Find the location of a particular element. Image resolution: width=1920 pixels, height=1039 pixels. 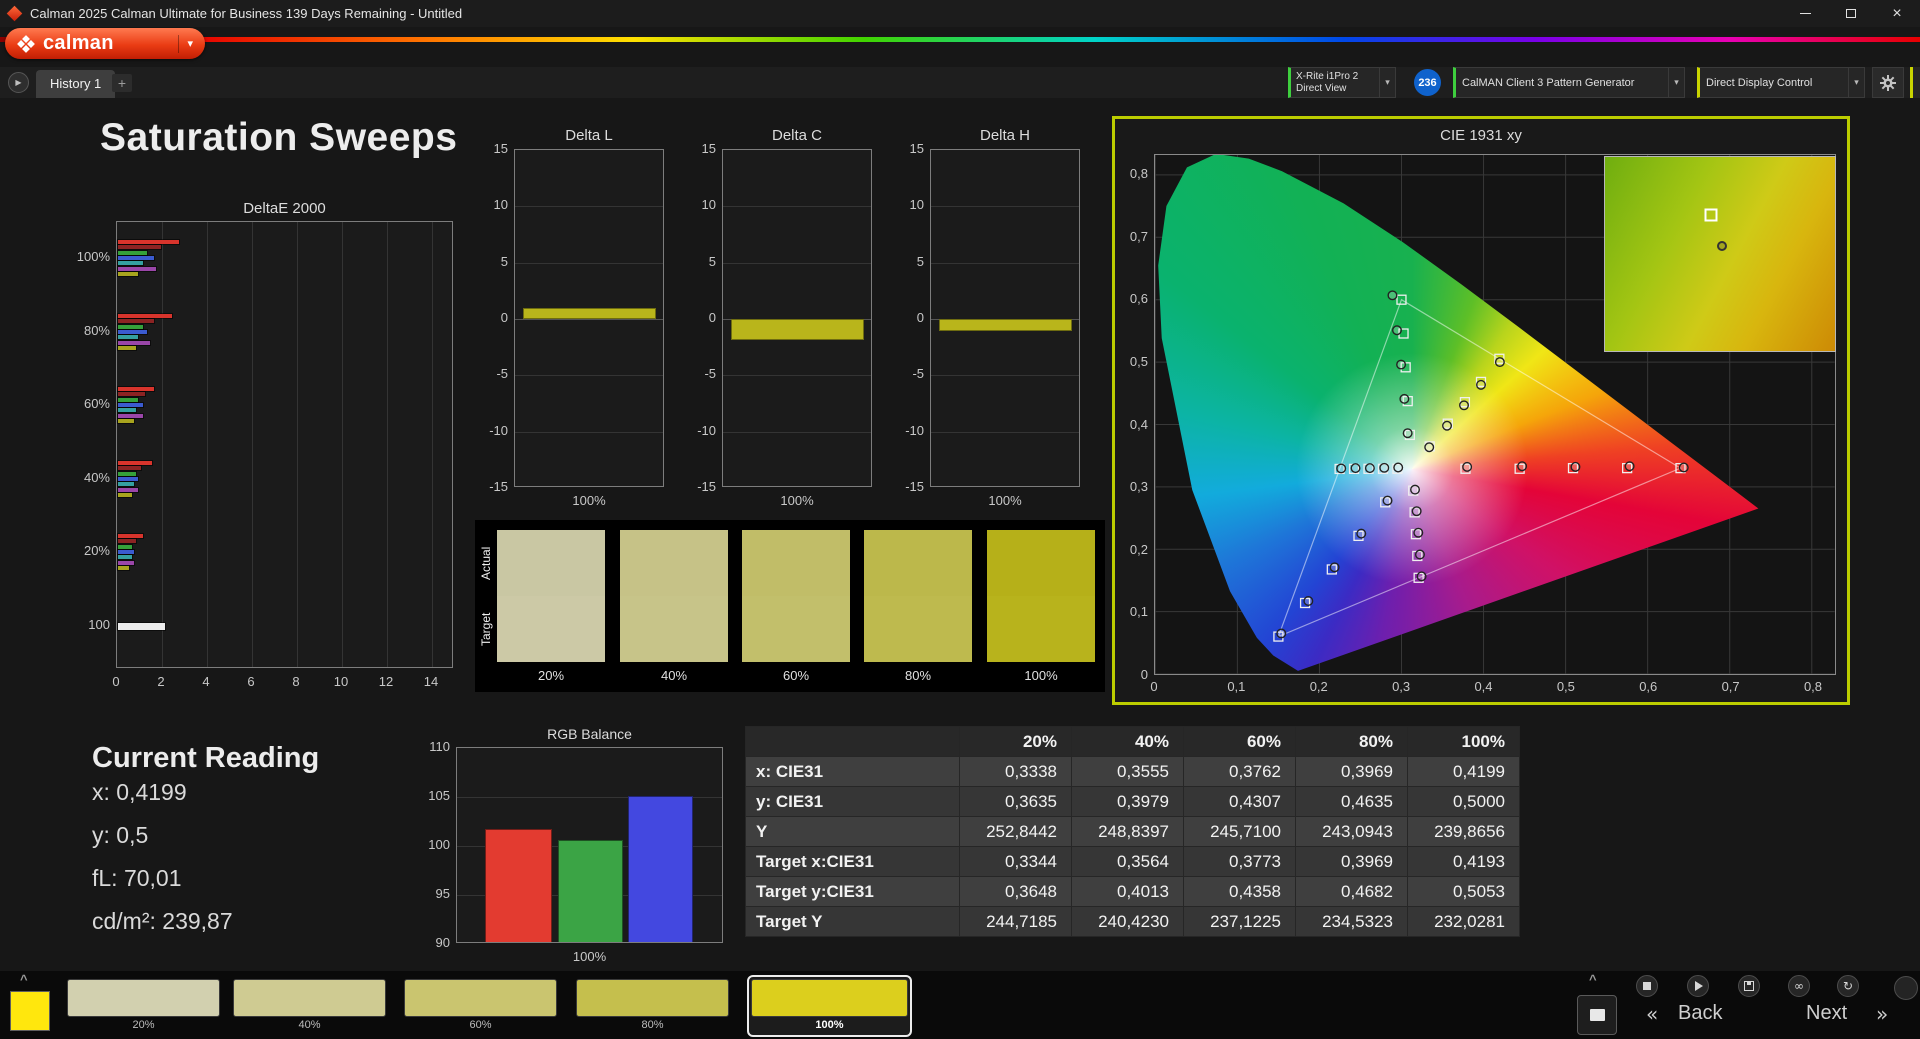

add-tab-button: + is located at coordinates (122, 83).